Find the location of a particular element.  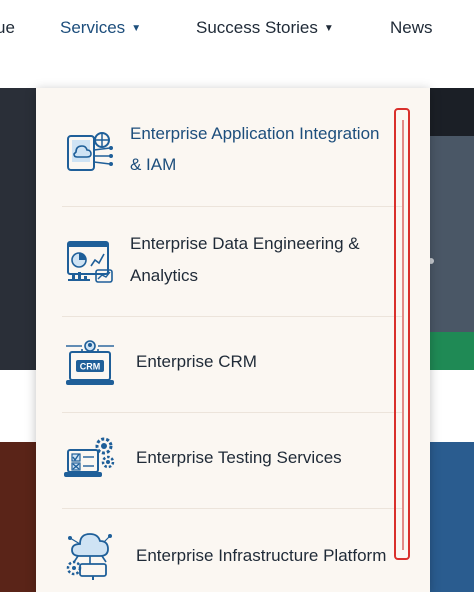

nav-item-home: ue is located at coordinates (7, 28).